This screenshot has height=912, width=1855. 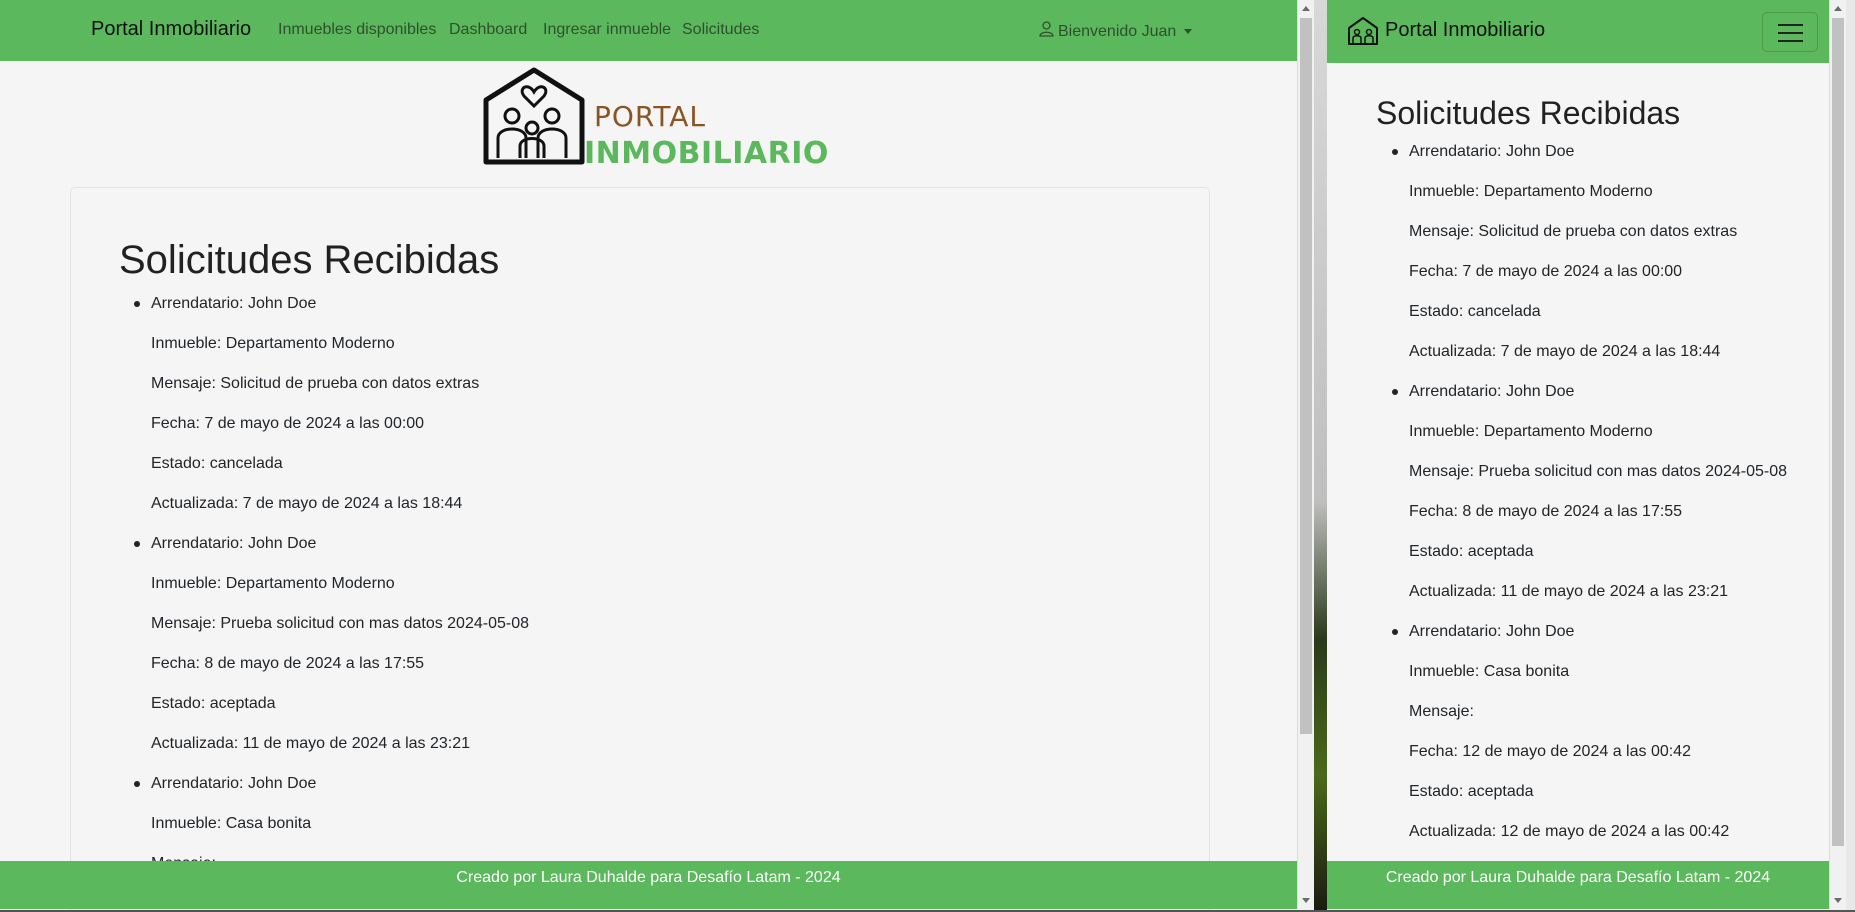 What do you see at coordinates (1441, 711) in the screenshot?
I see `request-message: Mensaje:` at bounding box center [1441, 711].